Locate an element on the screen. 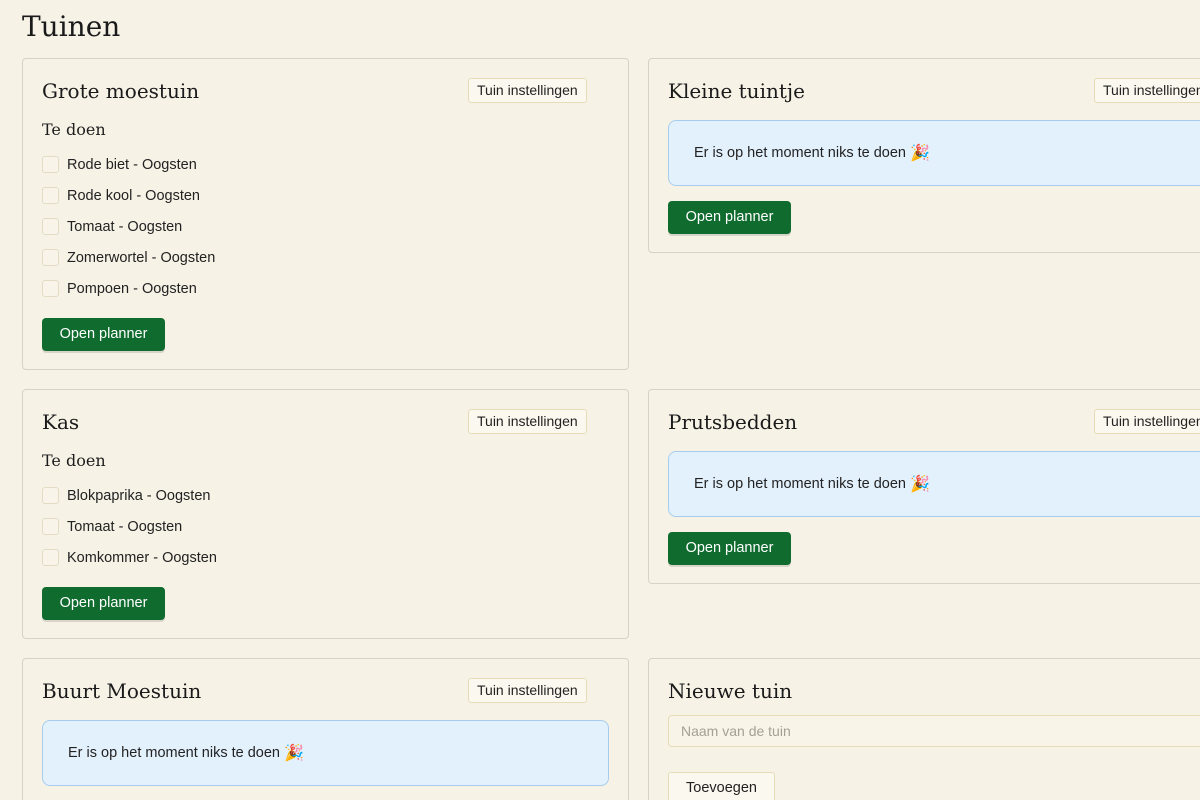 The image size is (1200, 800). todo-label: Blokpaprika - Oogsten is located at coordinates (139, 495).